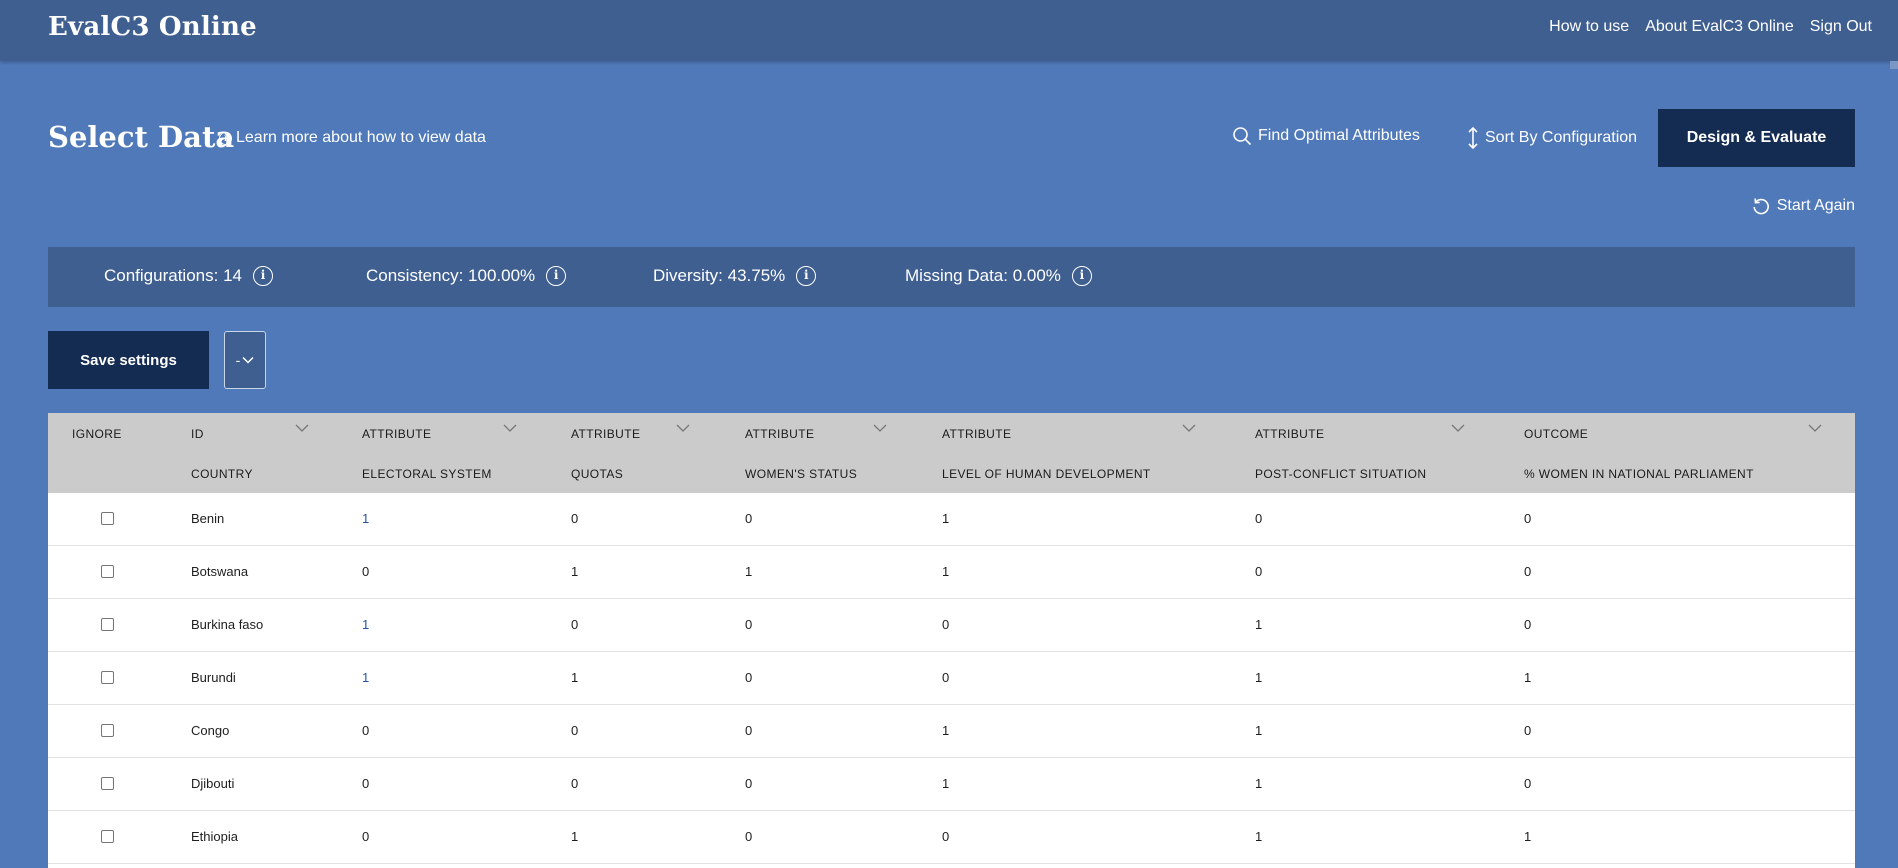  I want to click on settings-dropdown: -, so click(245, 360).